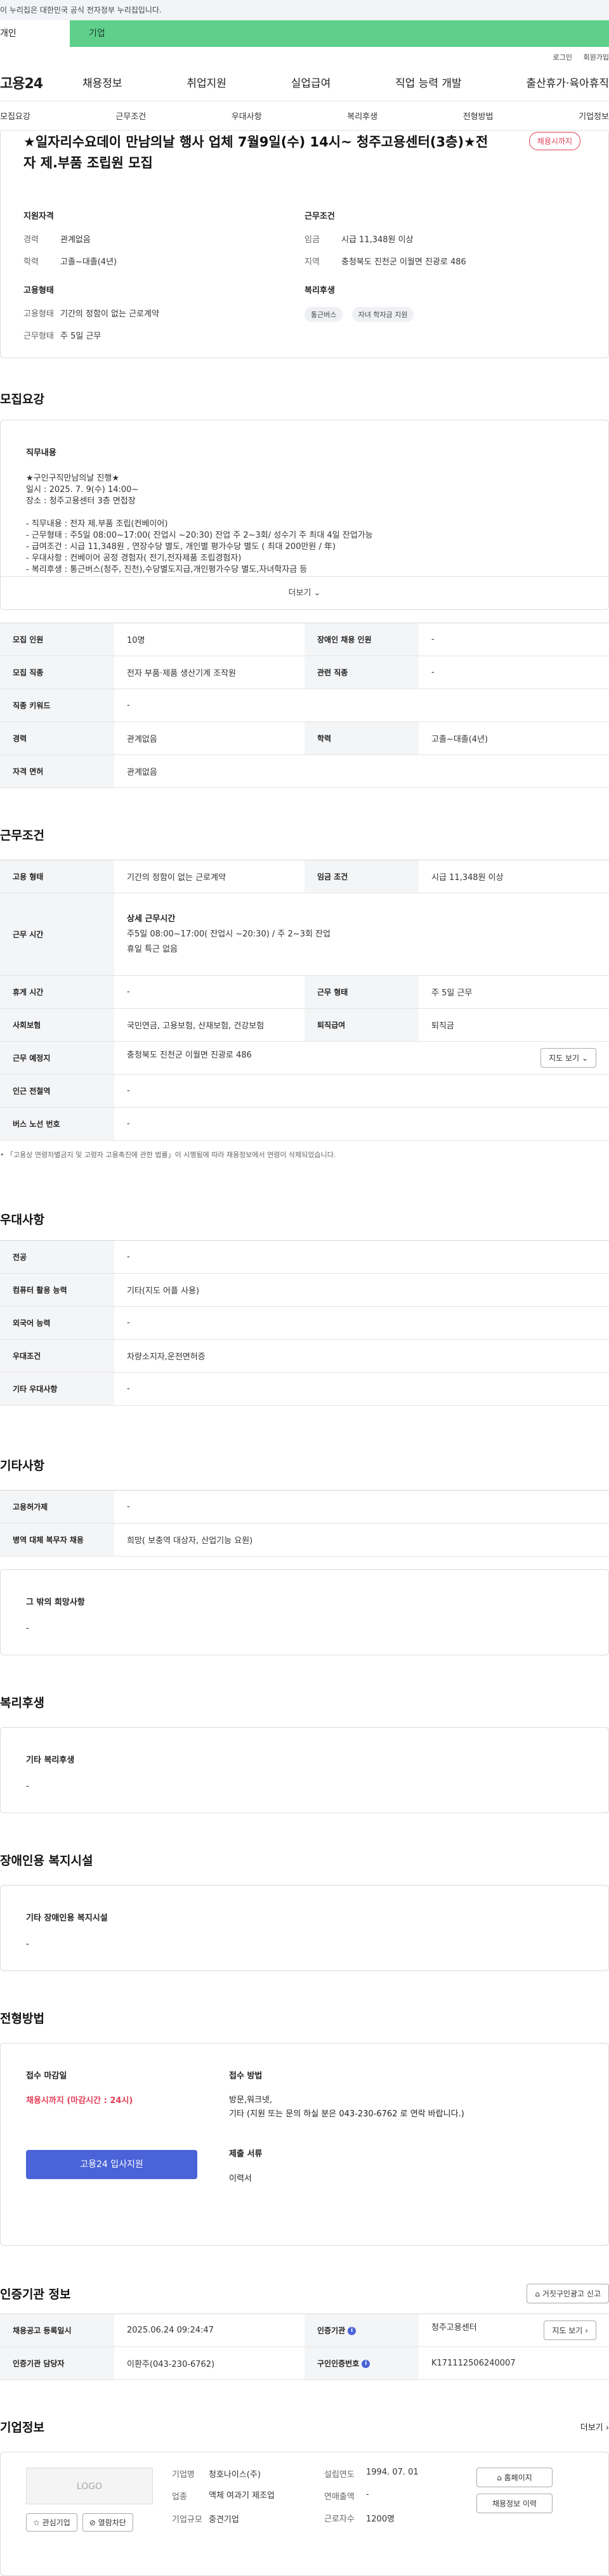  I want to click on subnav-company: 기업정보, so click(594, 116).